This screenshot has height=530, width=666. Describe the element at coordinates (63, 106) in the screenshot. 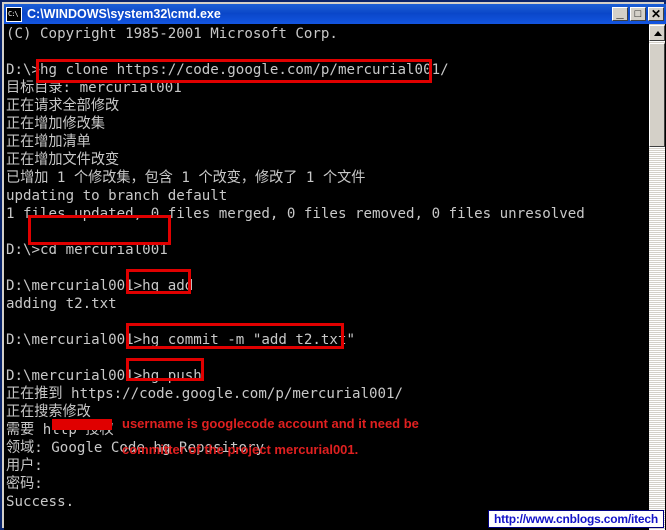

I see `console-line: 正在请求全部修改` at that location.